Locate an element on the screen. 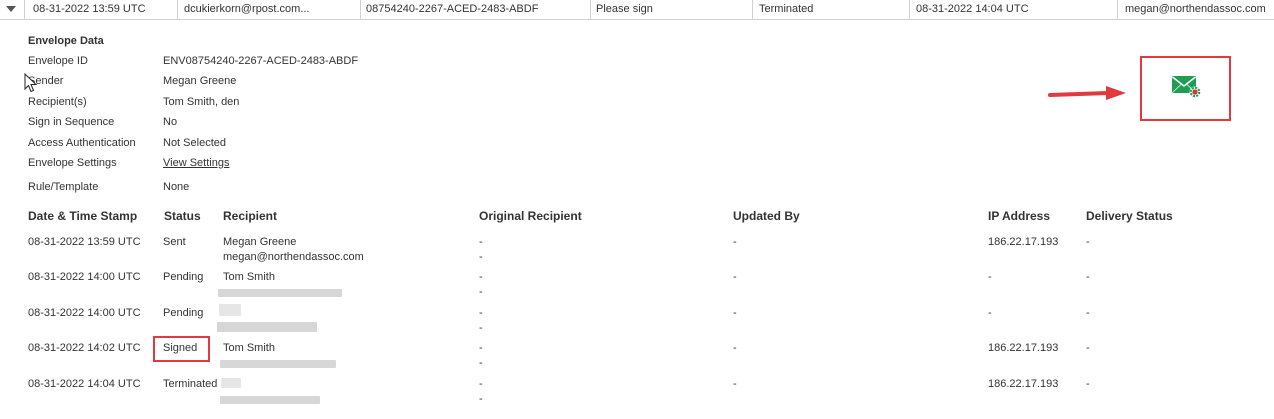 This screenshot has height=419, width=1274. envelope-data-title: Envelope Data is located at coordinates (66, 41).